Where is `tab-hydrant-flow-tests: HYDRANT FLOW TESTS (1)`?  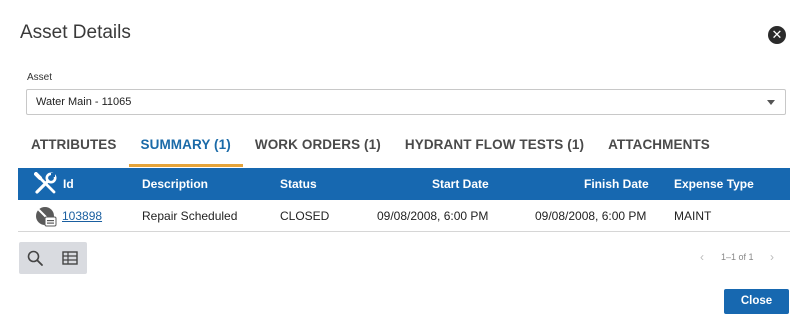
tab-hydrant-flow-tests: HYDRANT FLOW TESTS (1) is located at coordinates (494, 148).